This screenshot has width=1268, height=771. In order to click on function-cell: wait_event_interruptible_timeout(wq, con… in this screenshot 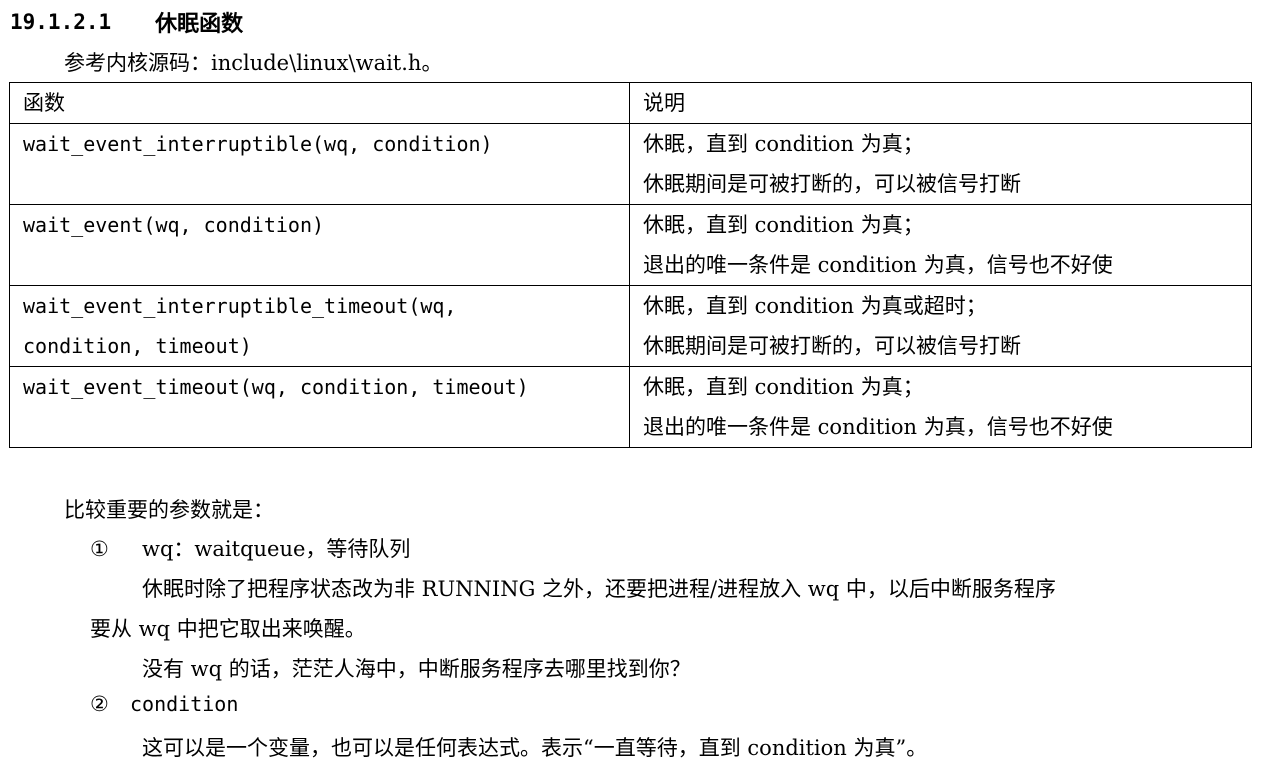, I will do `click(319, 326)`.